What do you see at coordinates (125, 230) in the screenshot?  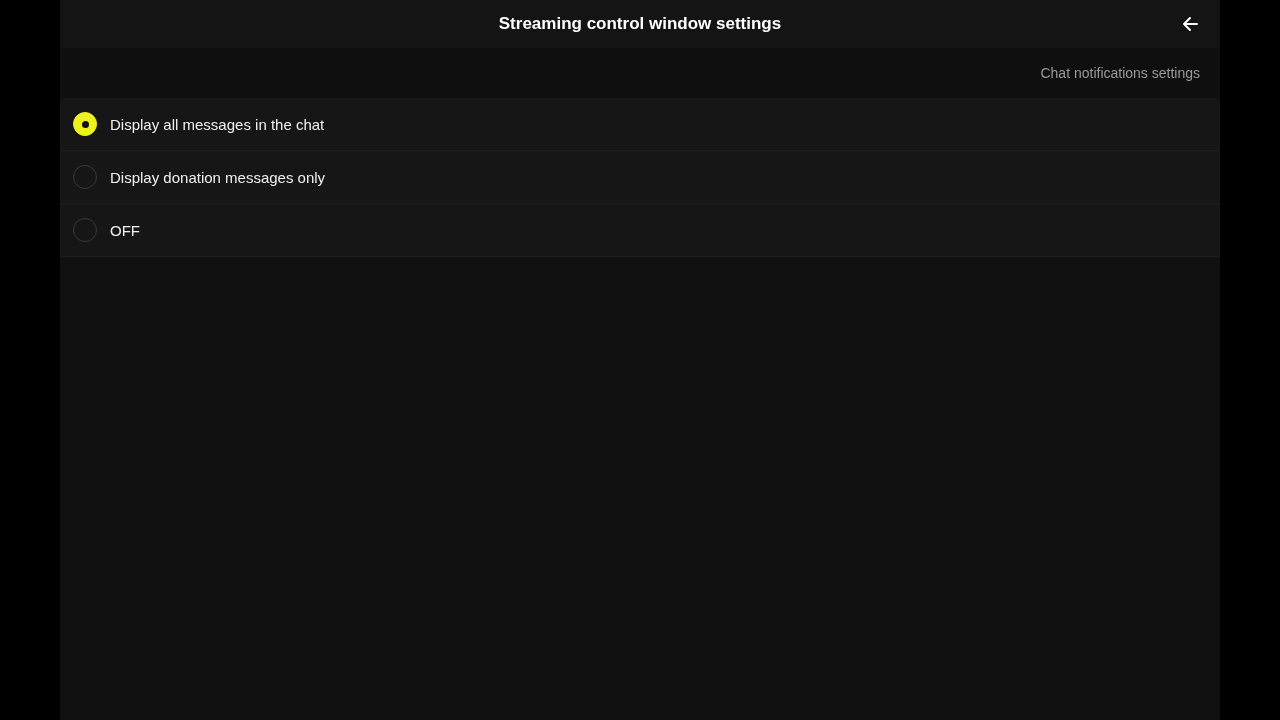 I see `option-label: OFF` at bounding box center [125, 230].